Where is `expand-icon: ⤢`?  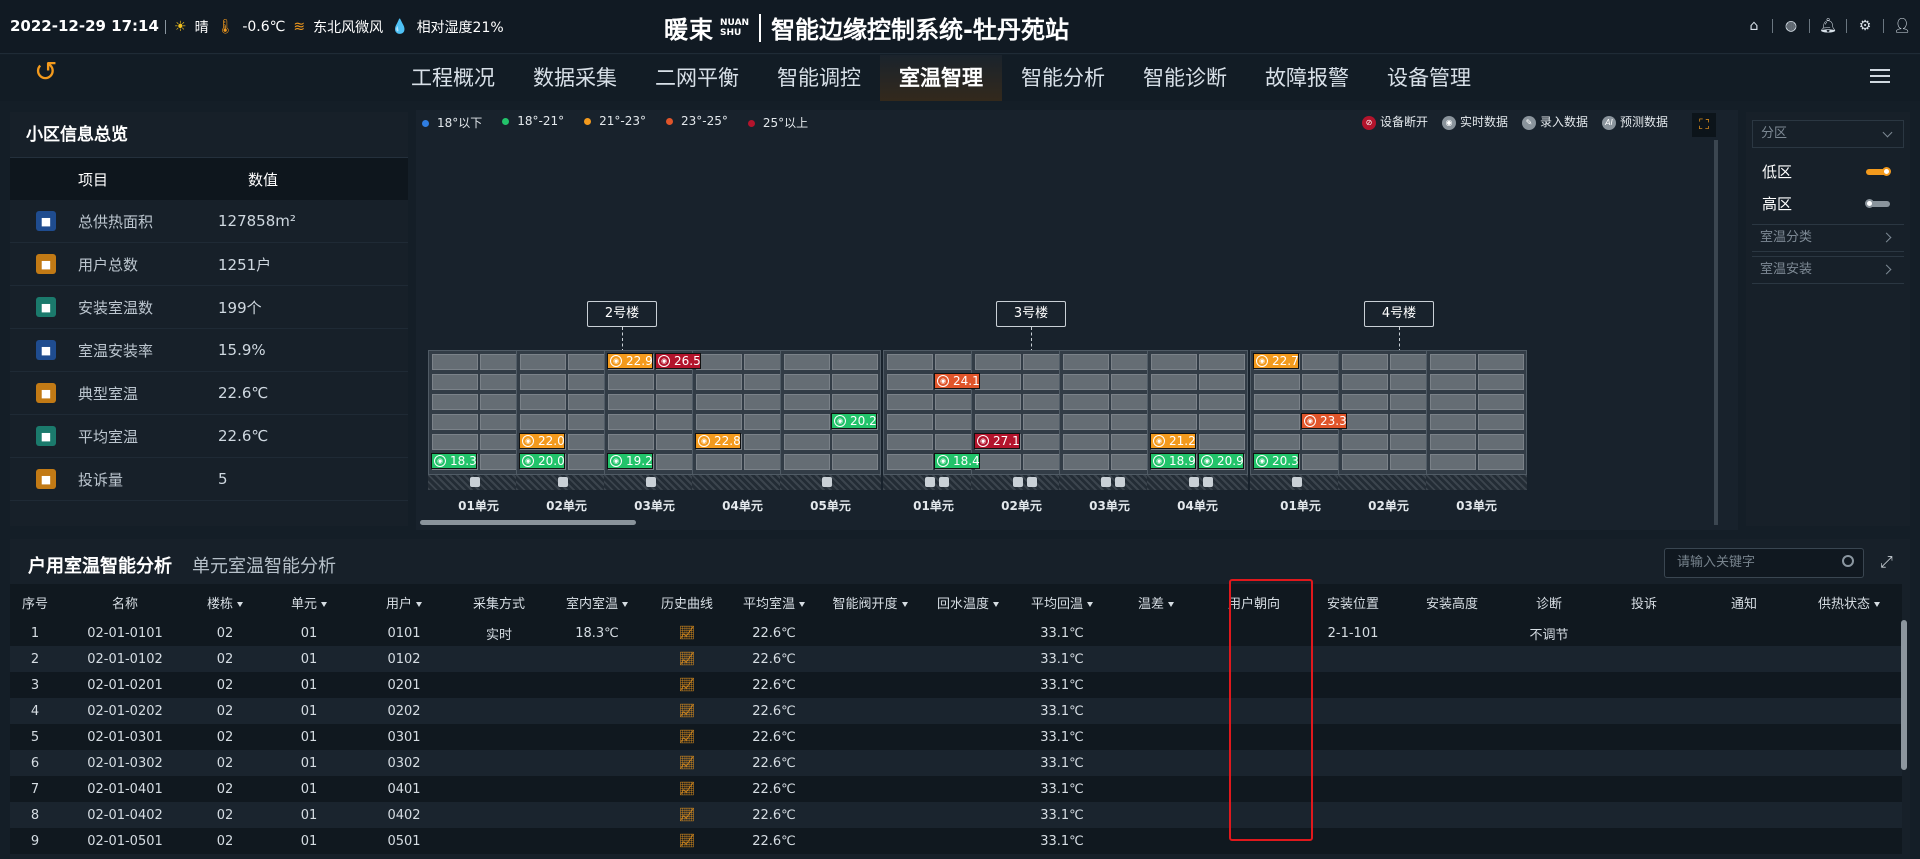
expand-icon: ⤢ is located at coordinates (1886, 562).